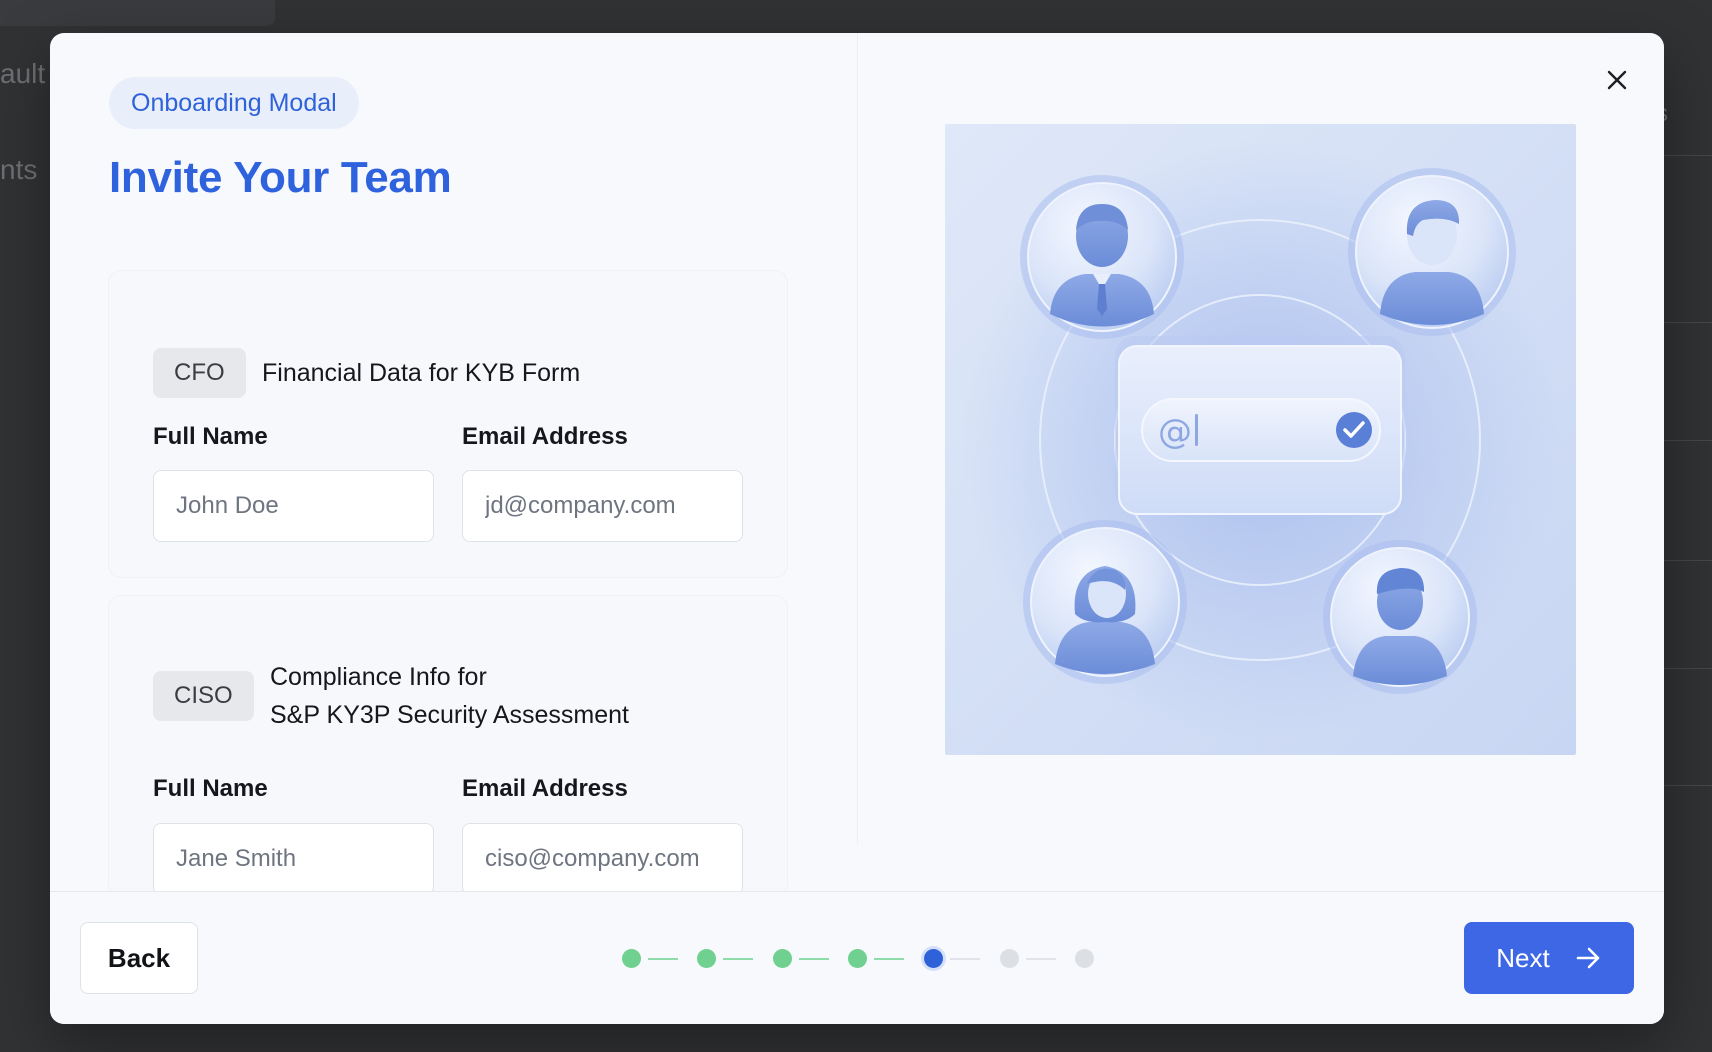 The width and height of the screenshot is (1712, 1052). What do you see at coordinates (1260, 425) in the screenshot?
I see `email-input-icon: @` at bounding box center [1260, 425].